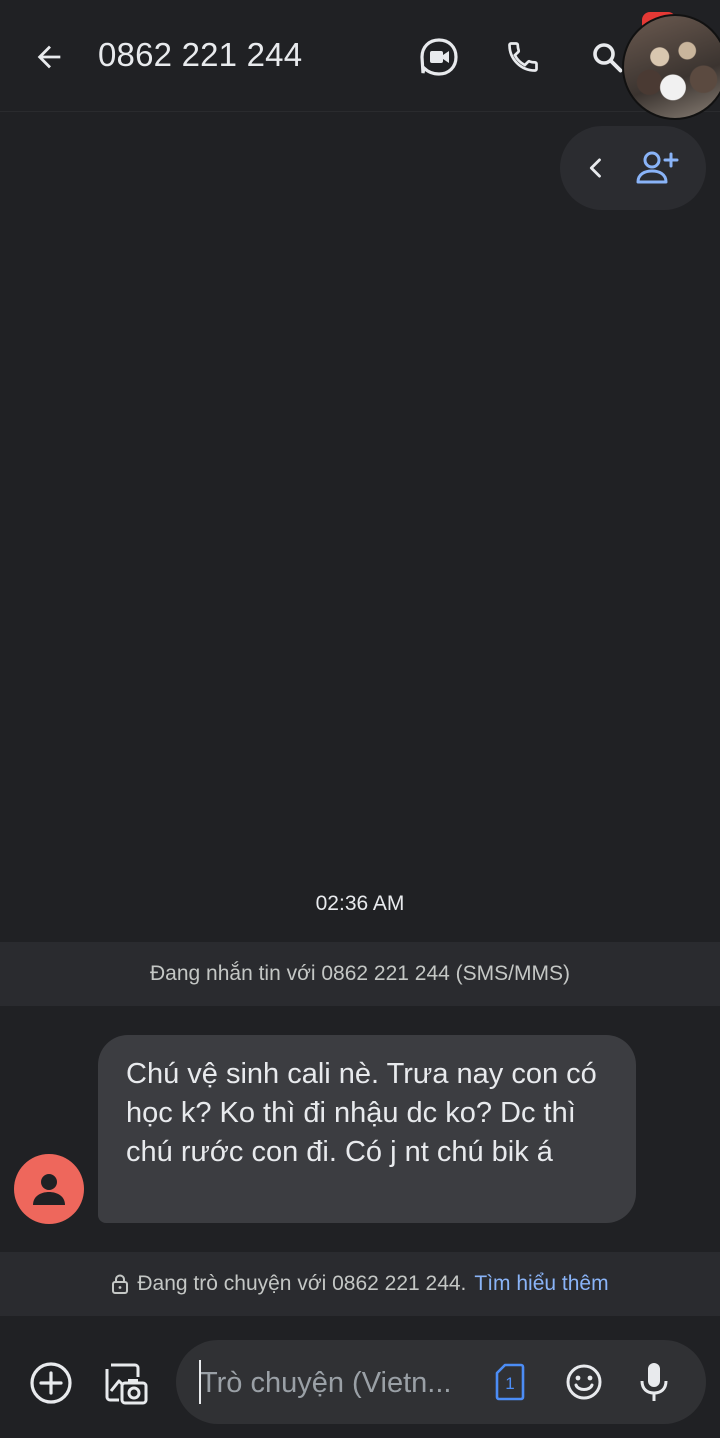  Describe the element at coordinates (541, 1284) in the screenshot. I see `learn-more-link: Tìm hiểu thêm` at that location.